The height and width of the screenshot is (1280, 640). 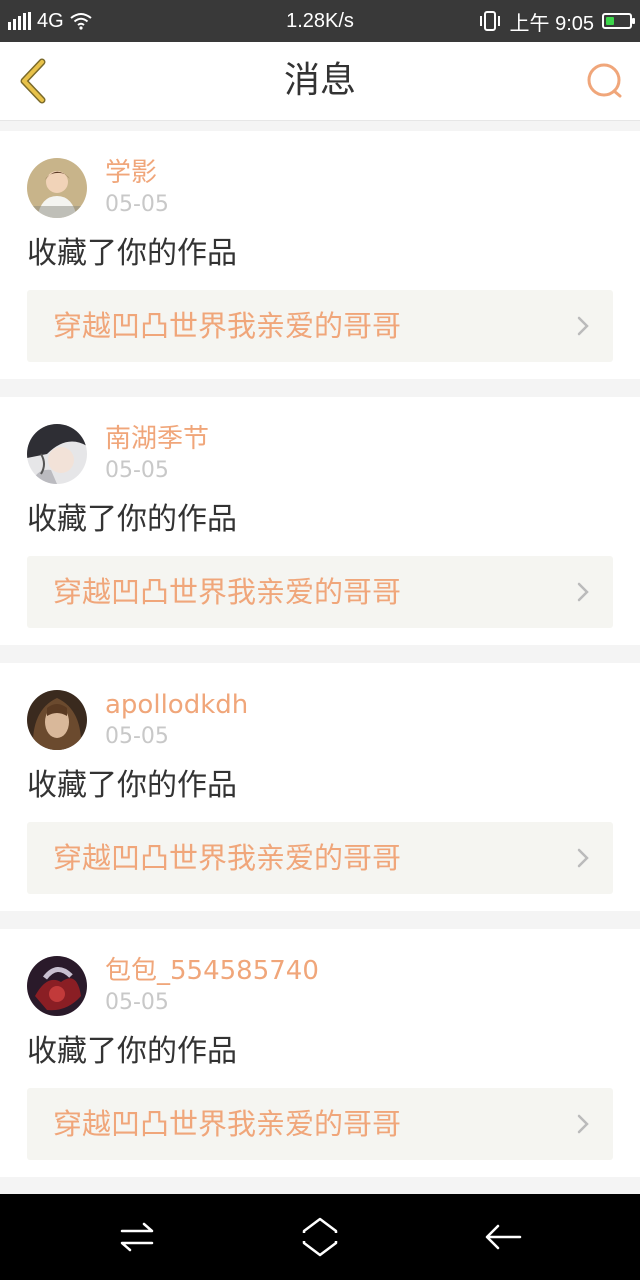 I want to click on vibrate-icon, so click(x=489, y=21).